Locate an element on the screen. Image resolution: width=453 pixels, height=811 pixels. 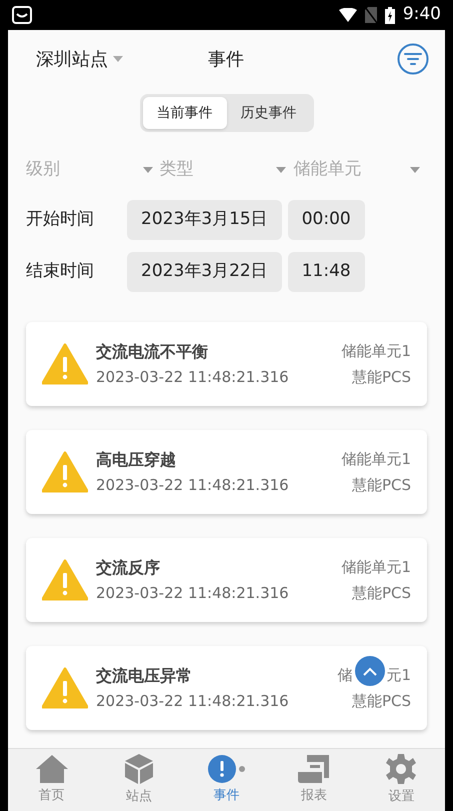
event-title: 交流电压异常 is located at coordinates (144, 675).